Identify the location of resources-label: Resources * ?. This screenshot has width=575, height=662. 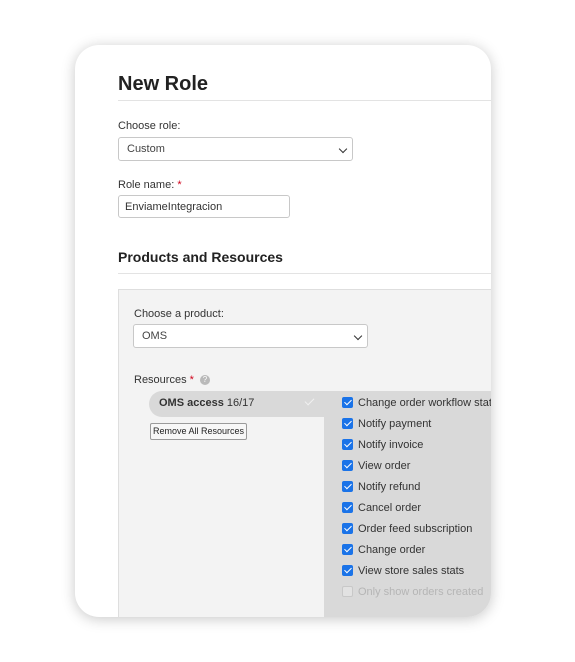
(172, 380).